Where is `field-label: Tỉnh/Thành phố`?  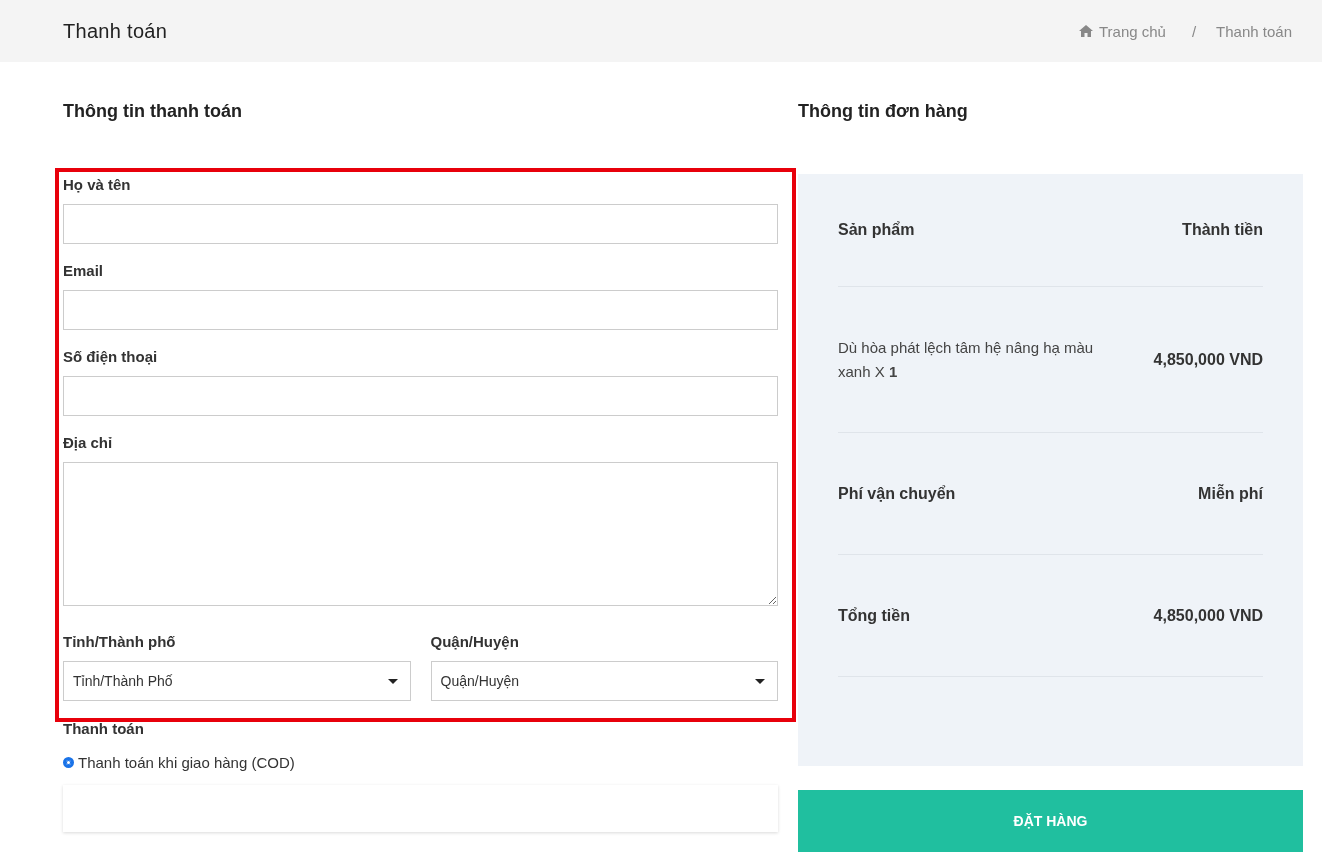 field-label: Tỉnh/Thành phố is located at coordinates (120, 642).